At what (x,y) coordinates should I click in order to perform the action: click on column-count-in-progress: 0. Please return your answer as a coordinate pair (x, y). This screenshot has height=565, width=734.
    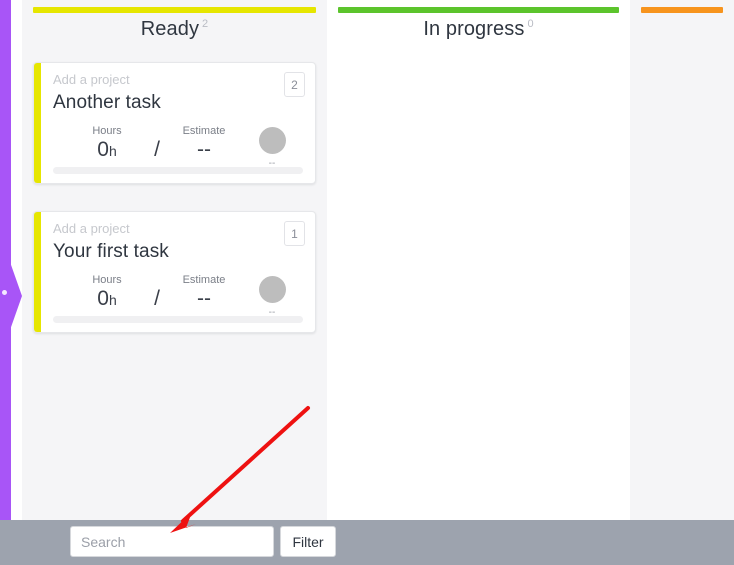
    Looking at the image, I should click on (530, 24).